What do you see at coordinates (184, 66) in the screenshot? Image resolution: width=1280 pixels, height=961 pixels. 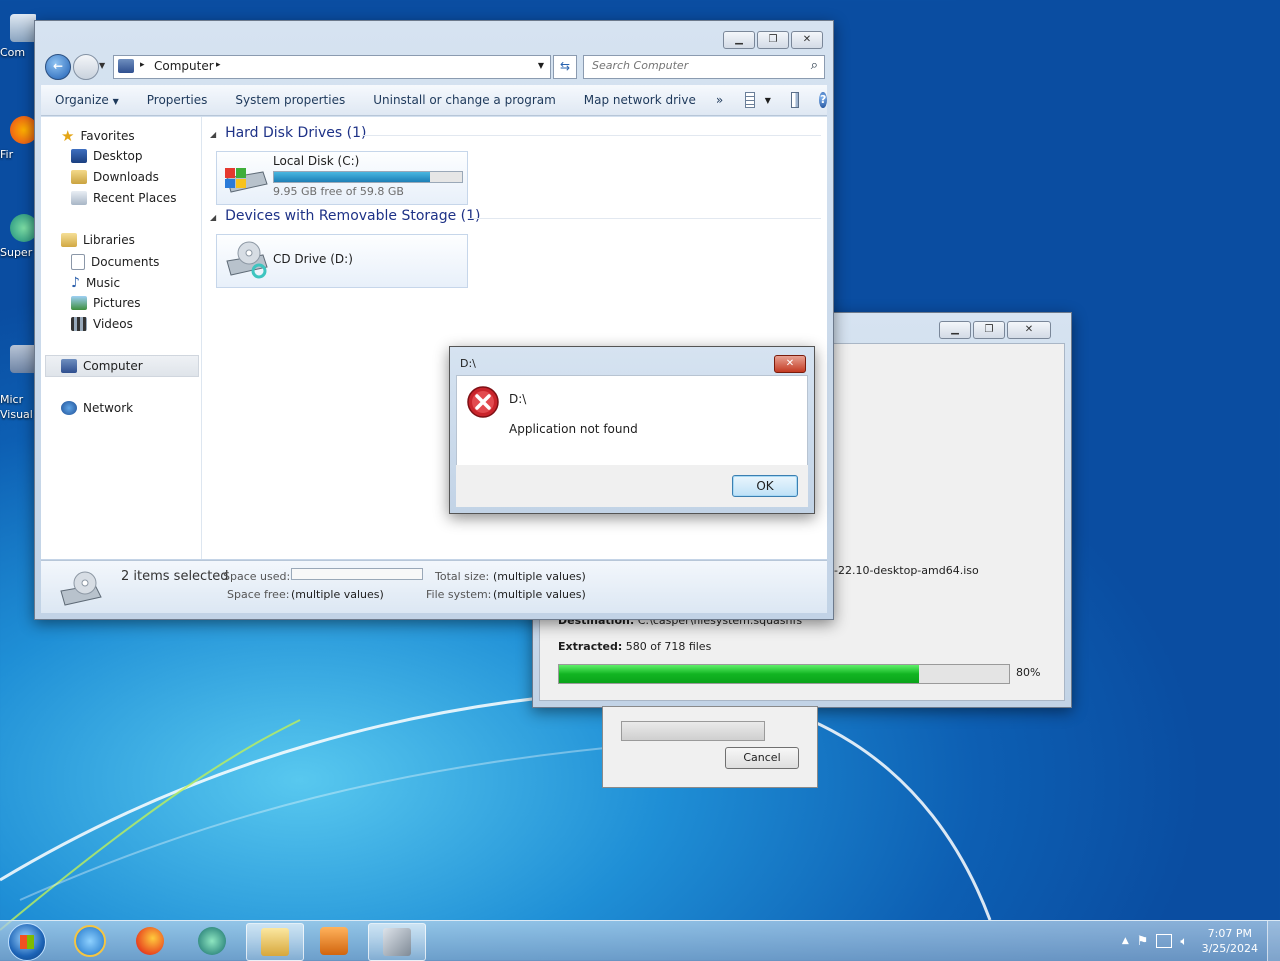 I see `breadcrumb-computer: Computer` at bounding box center [184, 66].